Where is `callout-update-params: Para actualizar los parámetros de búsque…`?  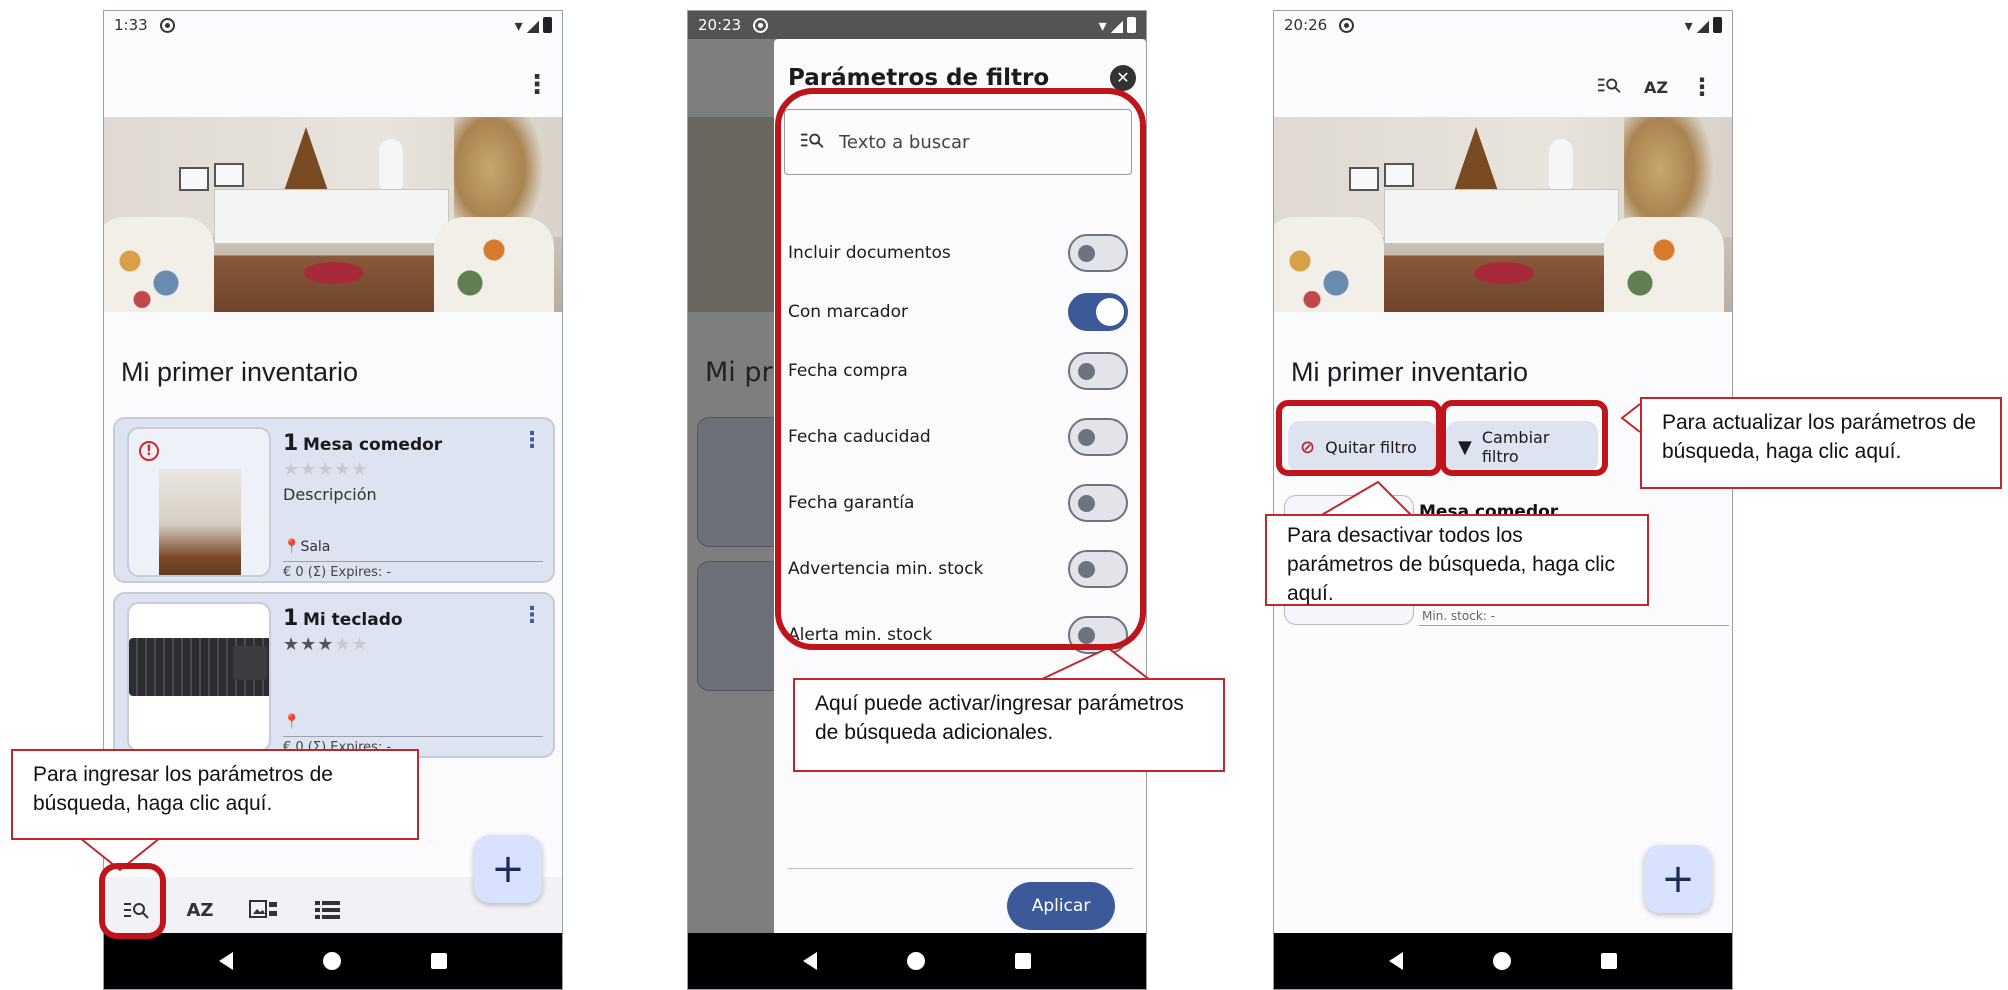
callout-update-params: Para actualizar los parámetros de búsque… is located at coordinates (1821, 443).